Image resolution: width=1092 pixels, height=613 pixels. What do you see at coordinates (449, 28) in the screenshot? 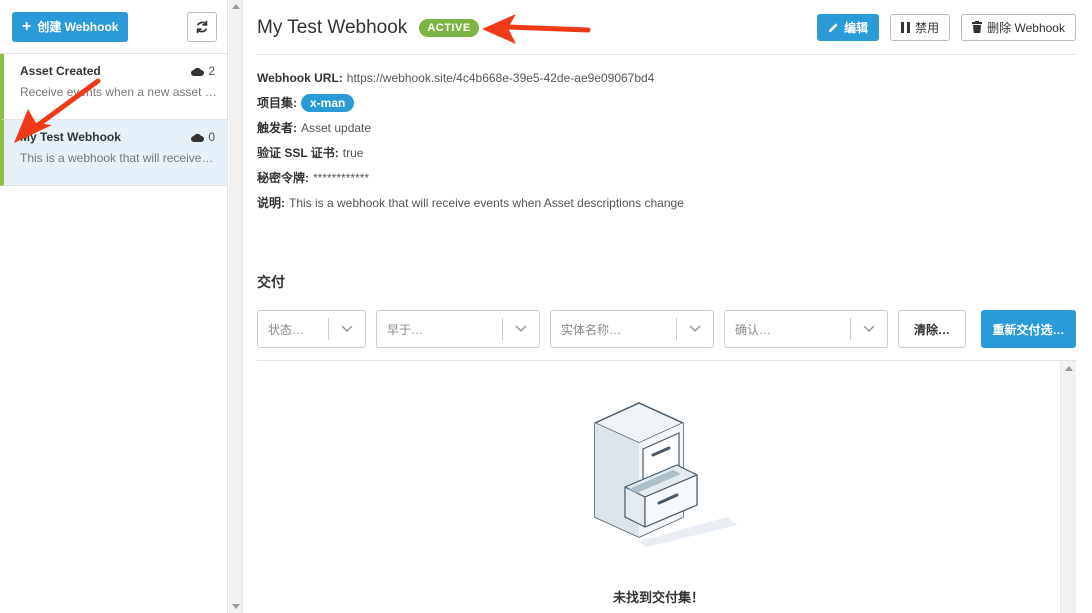
I see `status-badge: ACTIVE` at bounding box center [449, 28].